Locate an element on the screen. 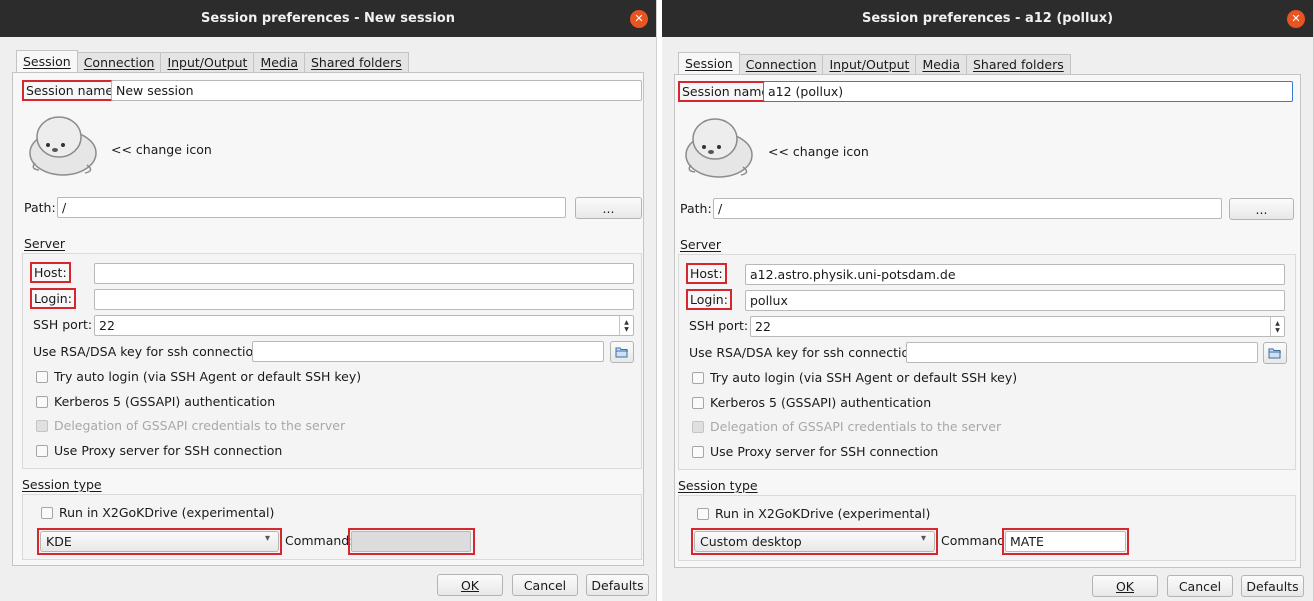 Image resolution: width=1314 pixels, height=601 pixels. command-input: MATE is located at coordinates (1065, 541).